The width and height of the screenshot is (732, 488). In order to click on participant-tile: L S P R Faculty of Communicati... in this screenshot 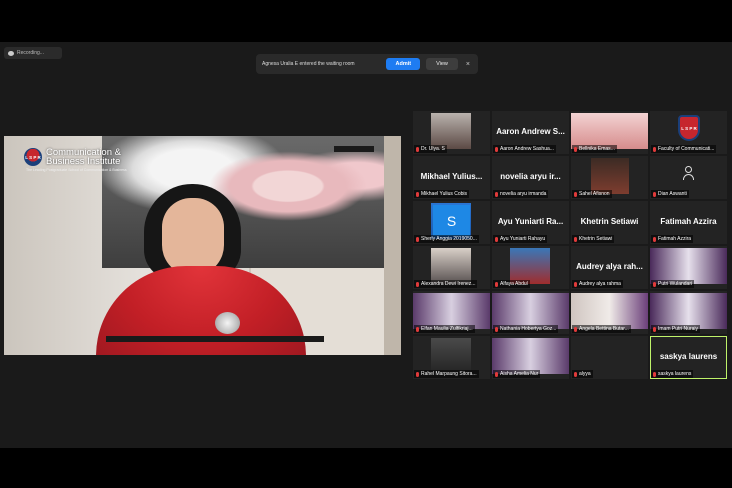, I will do `click(688, 132)`.